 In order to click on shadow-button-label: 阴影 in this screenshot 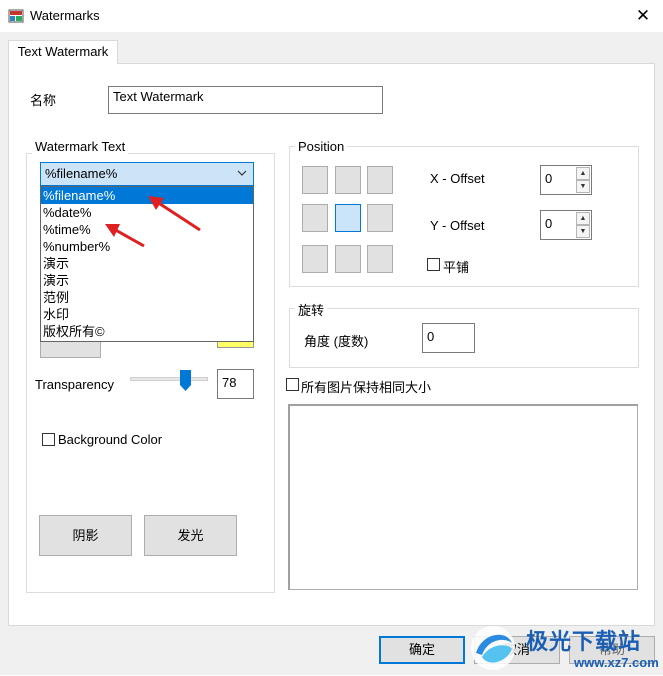, I will do `click(85, 535)`.